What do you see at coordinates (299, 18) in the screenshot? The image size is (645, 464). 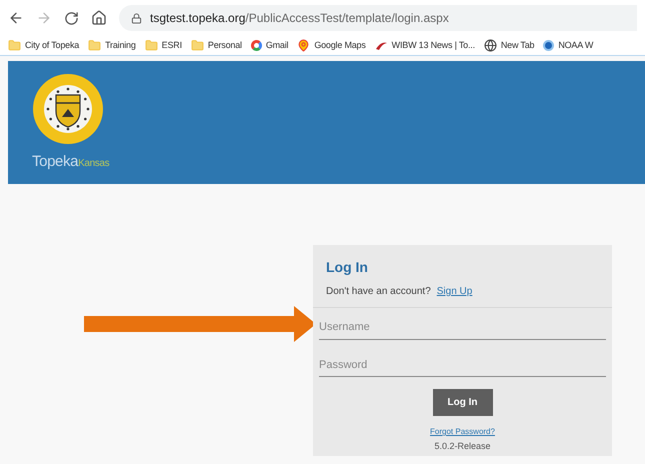 I see `url-text: tsgtest.topeka.org/PublicAccessTest/template/login.aspx` at bounding box center [299, 18].